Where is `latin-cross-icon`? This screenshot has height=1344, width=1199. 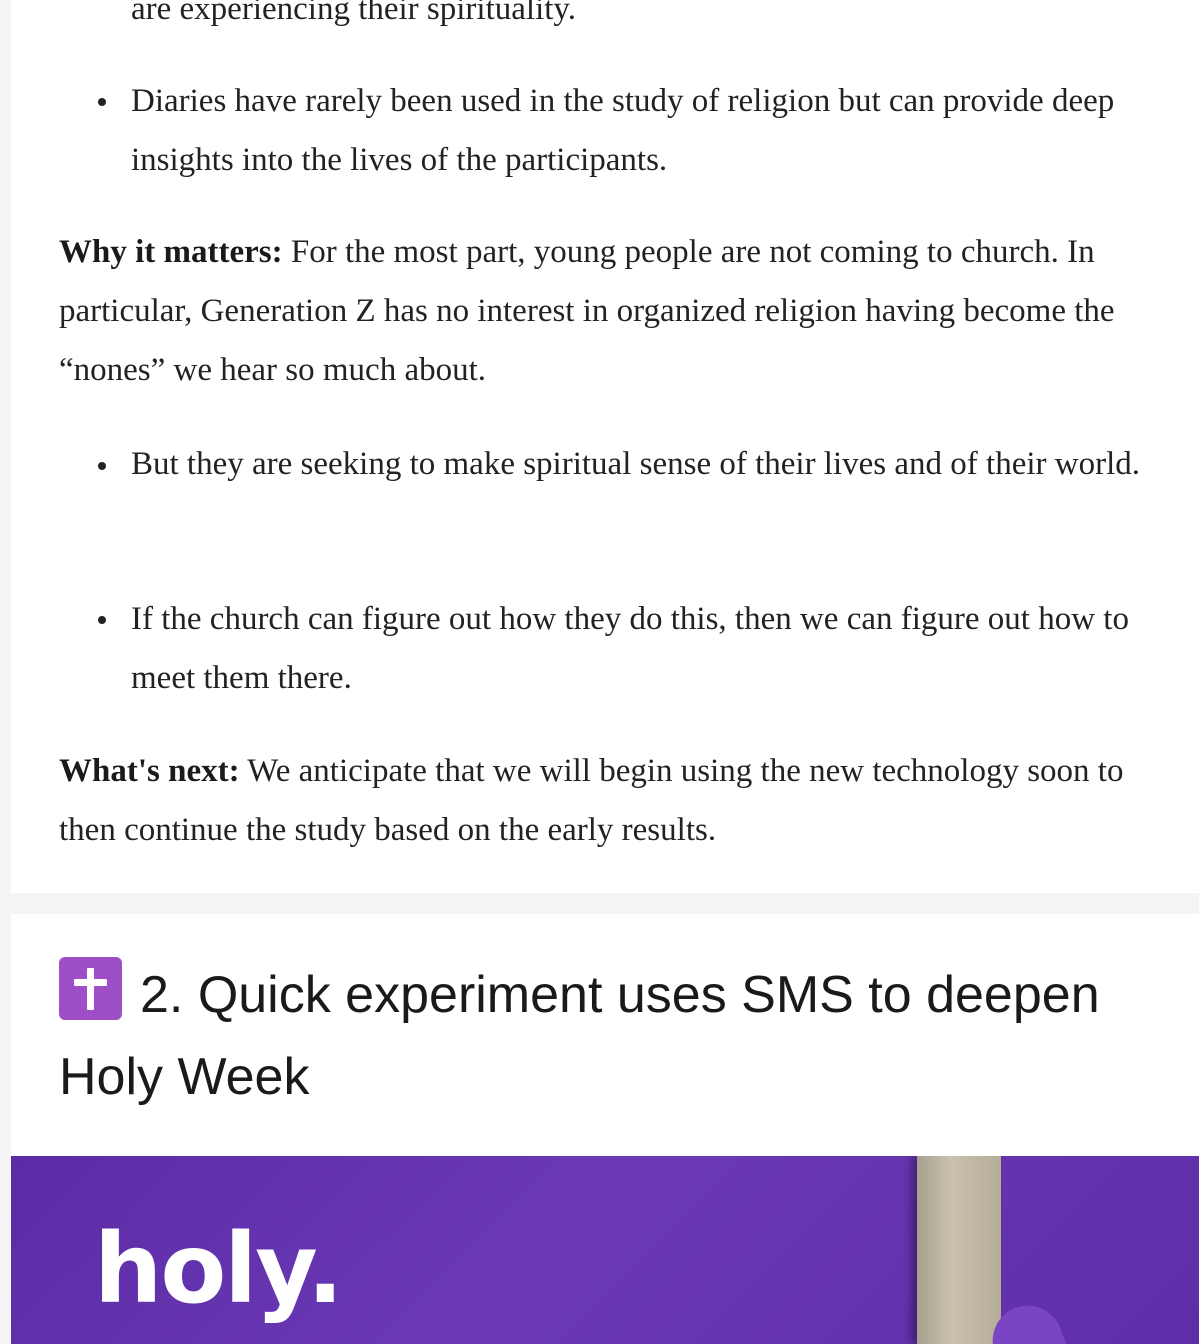 latin-cross-icon is located at coordinates (90, 988).